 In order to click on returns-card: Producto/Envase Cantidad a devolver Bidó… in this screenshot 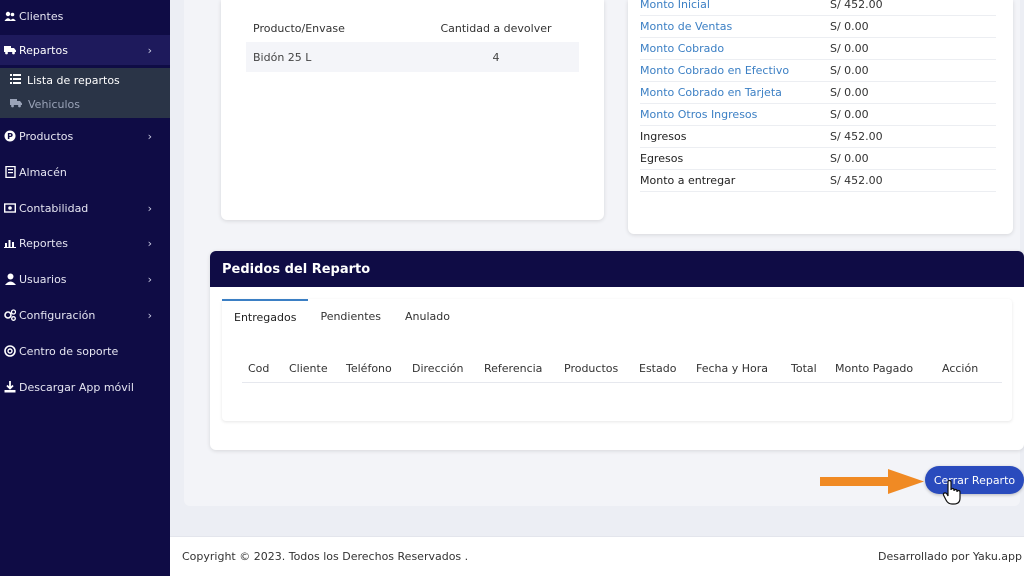, I will do `click(412, 110)`.